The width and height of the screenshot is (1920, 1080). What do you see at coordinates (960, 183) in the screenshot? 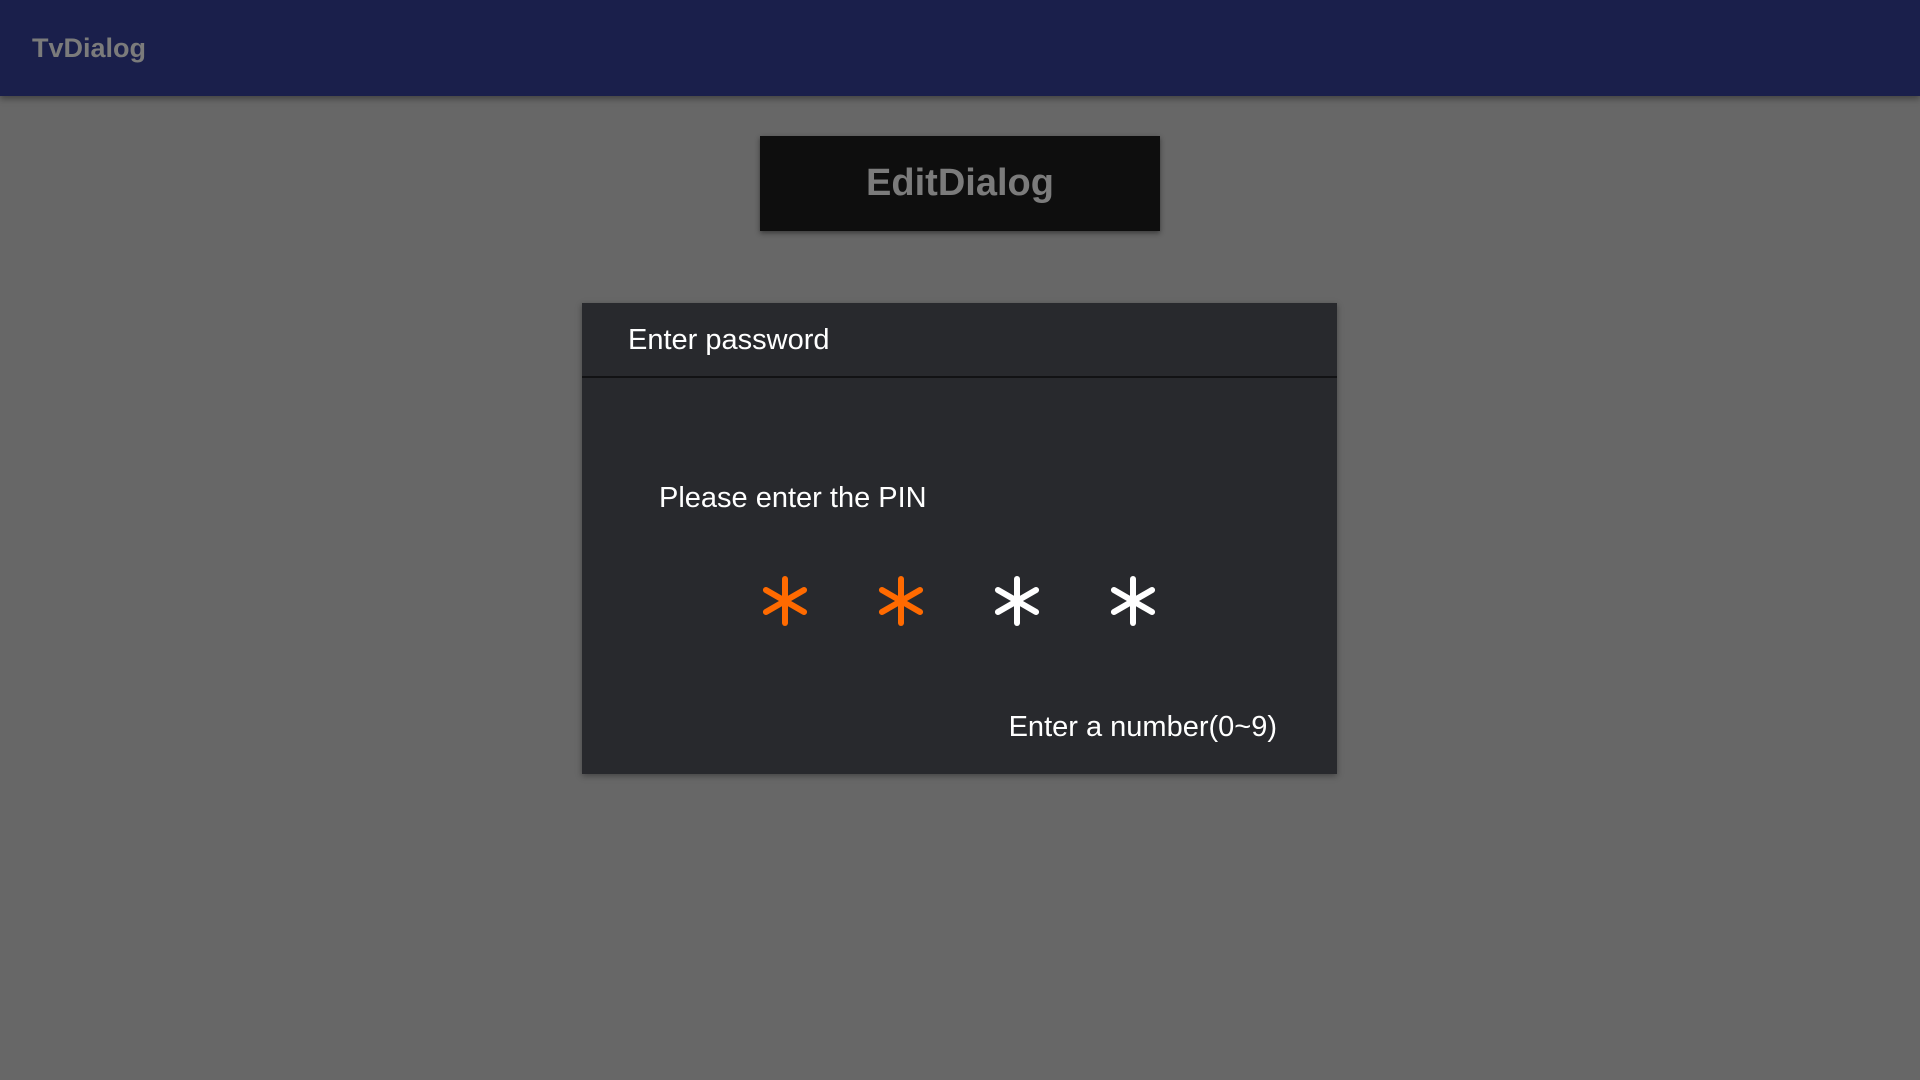
I see `edit-dialog-button: EditDialog` at bounding box center [960, 183].